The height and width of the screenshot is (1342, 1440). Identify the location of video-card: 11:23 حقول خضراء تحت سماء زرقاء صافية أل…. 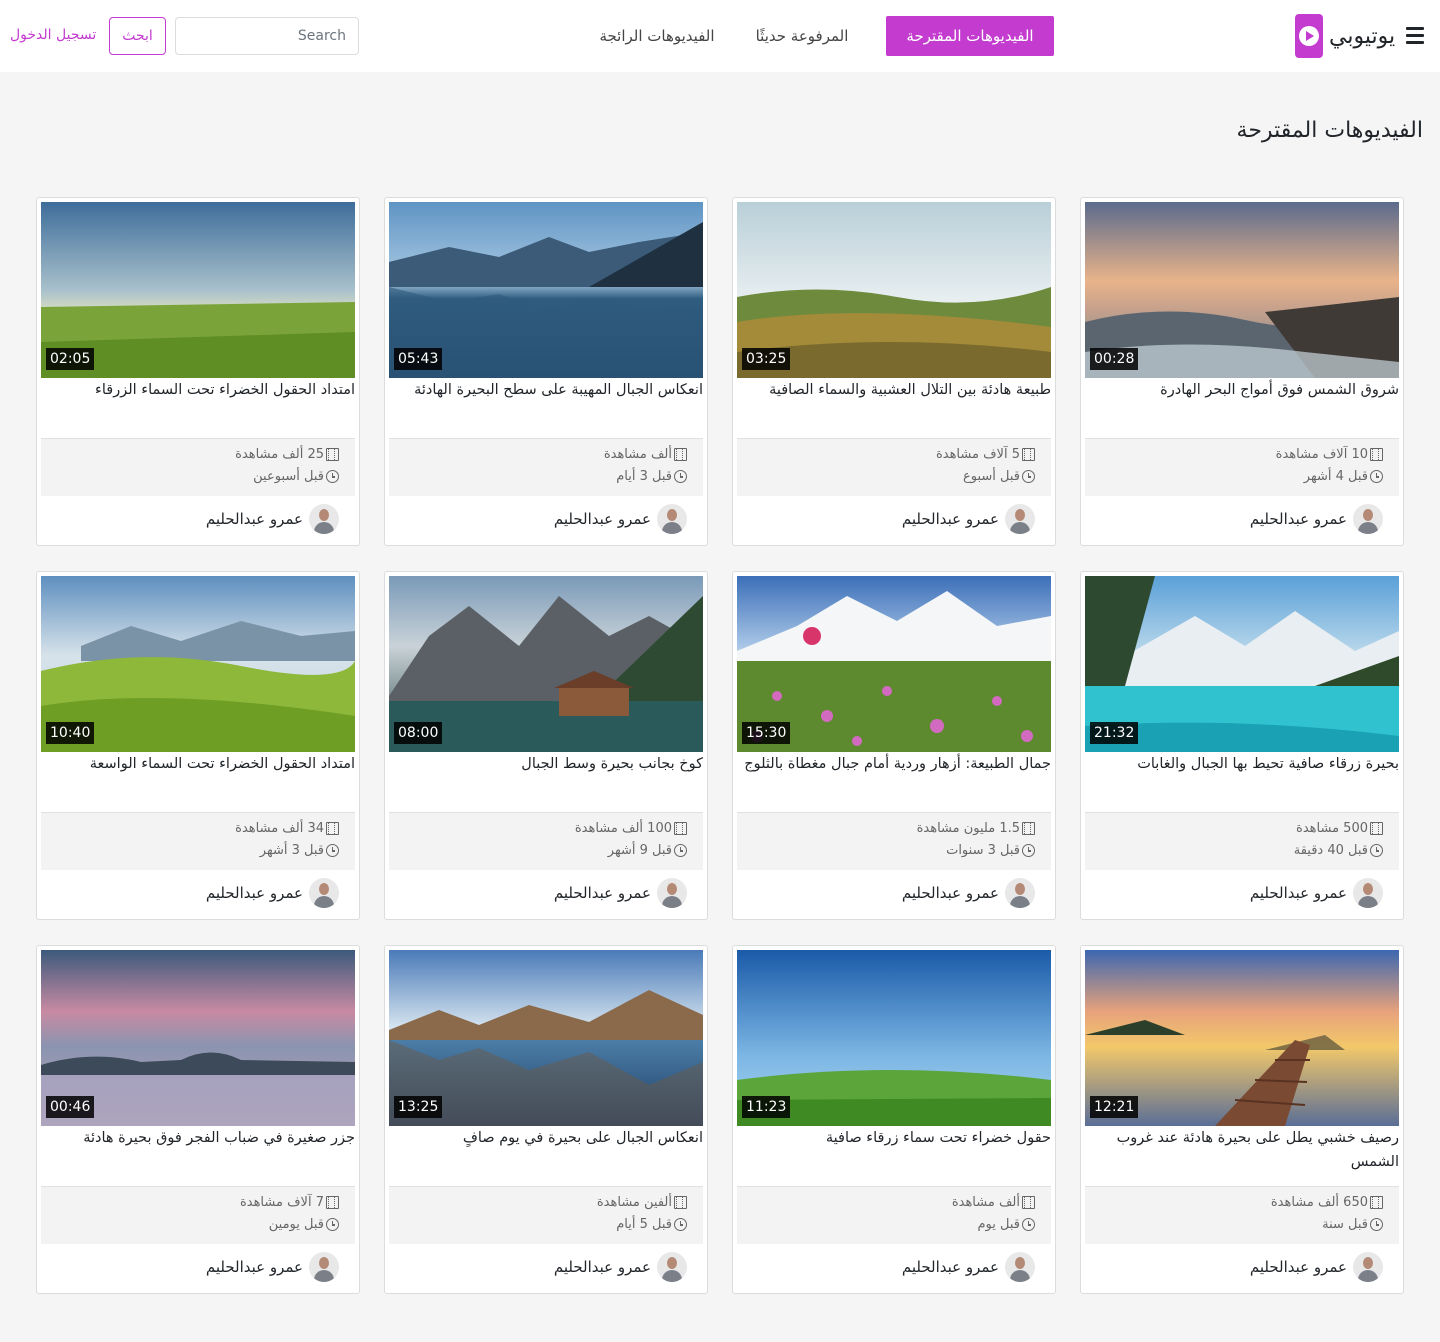
(894, 1119).